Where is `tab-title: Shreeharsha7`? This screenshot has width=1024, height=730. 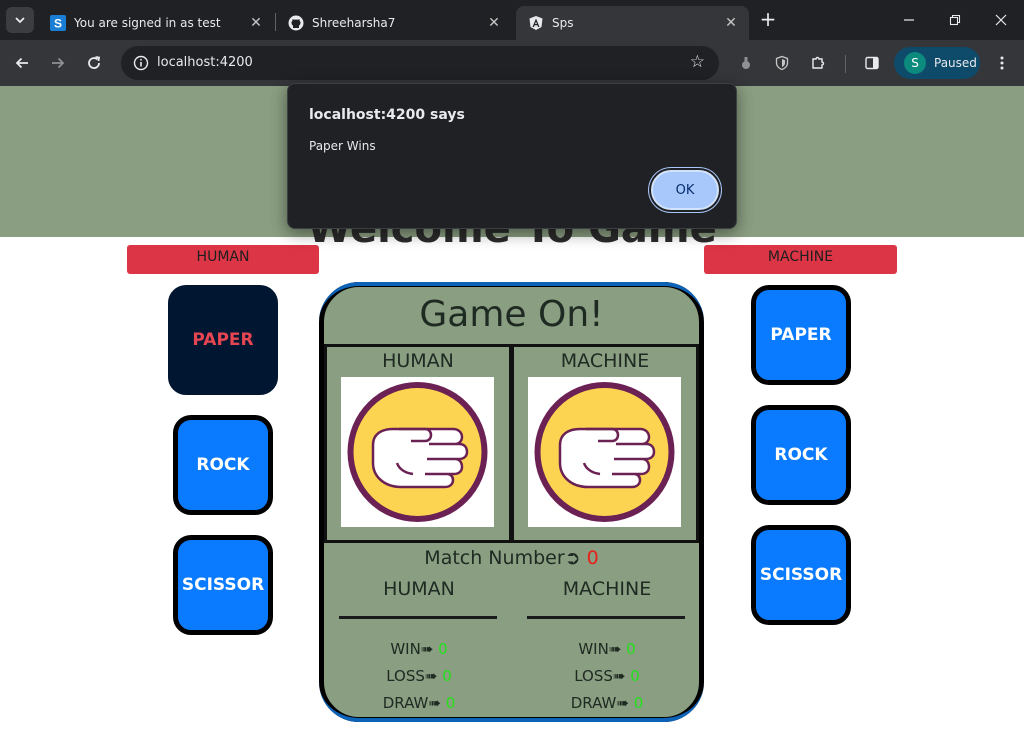 tab-title: Shreeharsha7 is located at coordinates (354, 23).